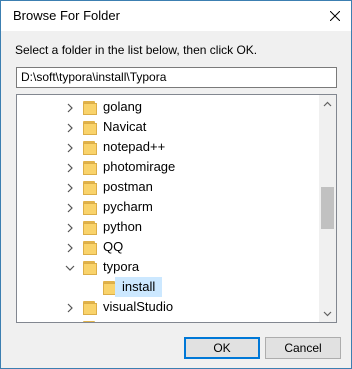  Describe the element at coordinates (138, 306) in the screenshot. I see `tree-item-label: visualStudio` at that location.